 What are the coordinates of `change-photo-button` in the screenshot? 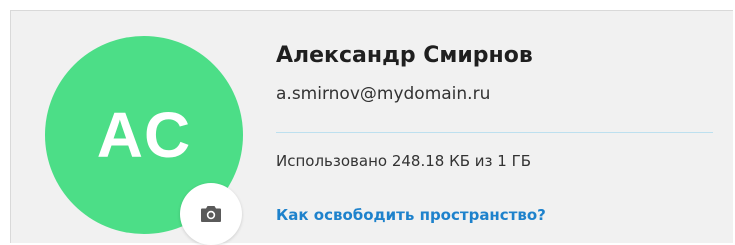 It's located at (211, 214).